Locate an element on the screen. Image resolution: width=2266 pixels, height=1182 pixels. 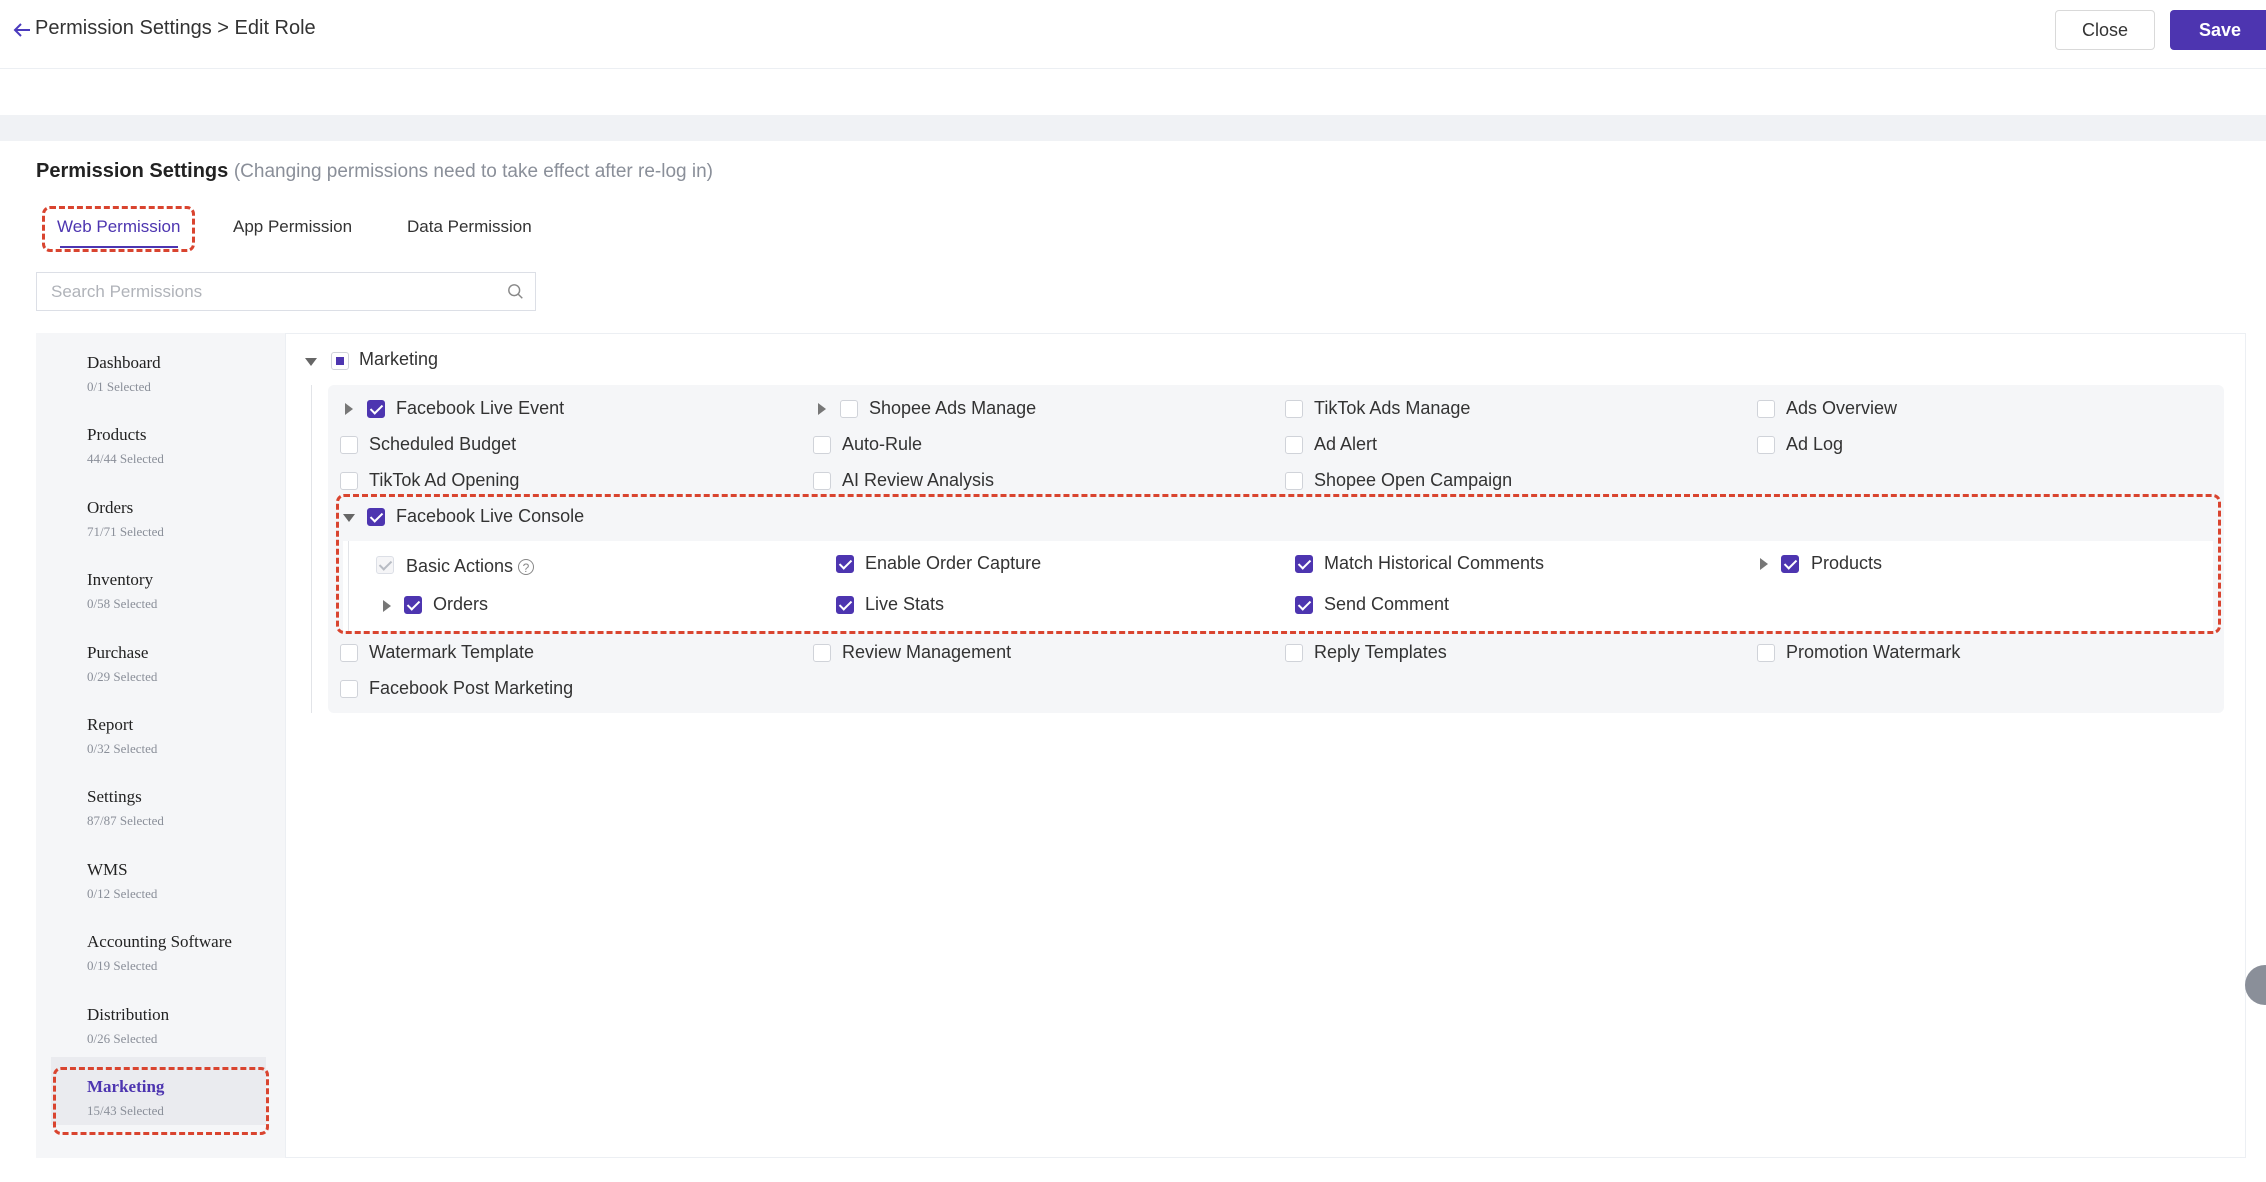
back-arrow-icon is located at coordinates (22, 30).